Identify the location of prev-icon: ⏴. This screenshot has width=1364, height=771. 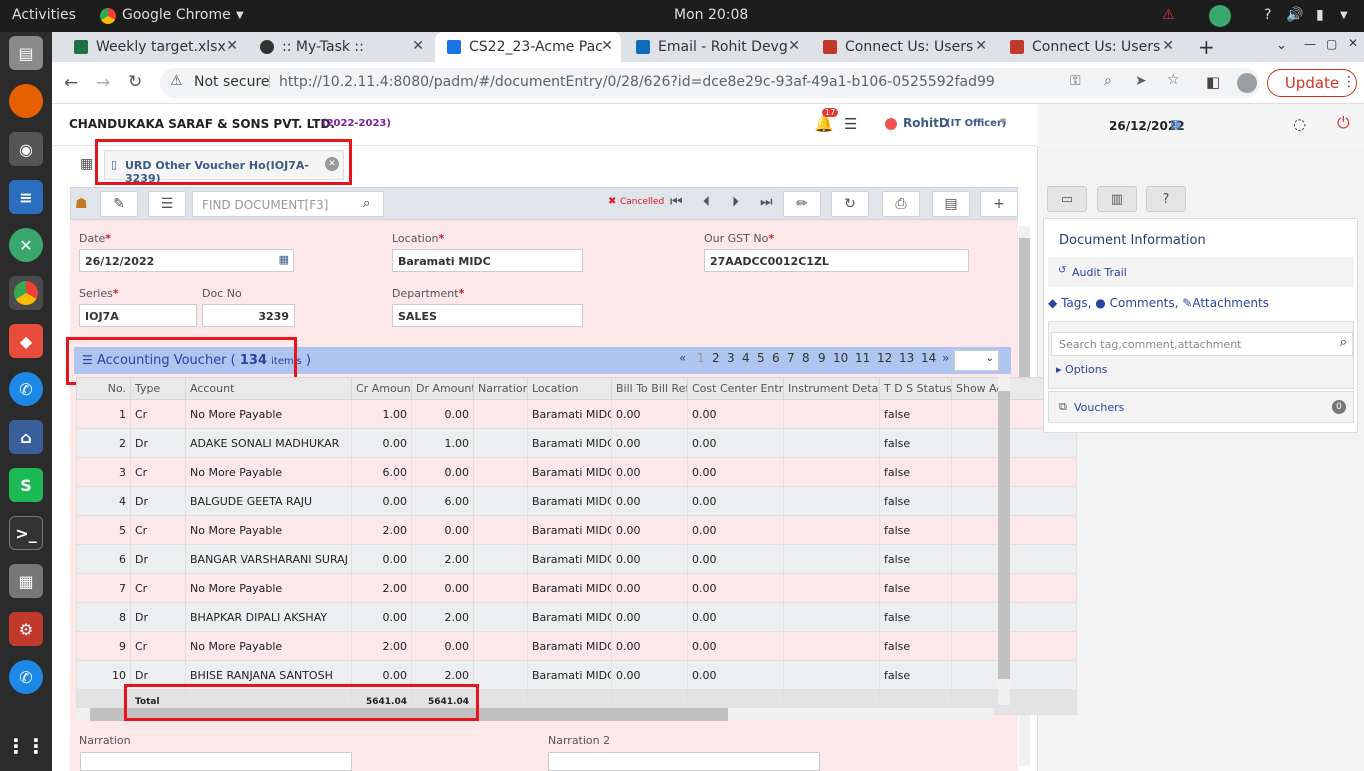
(706, 202).